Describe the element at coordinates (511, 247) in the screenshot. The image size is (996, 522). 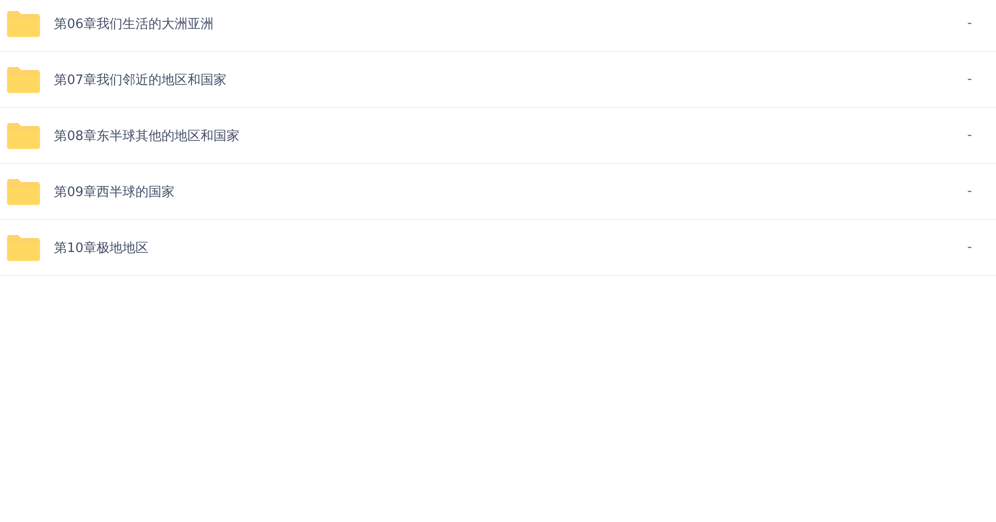
I see `folder-name: 第10章极地地区` at that location.